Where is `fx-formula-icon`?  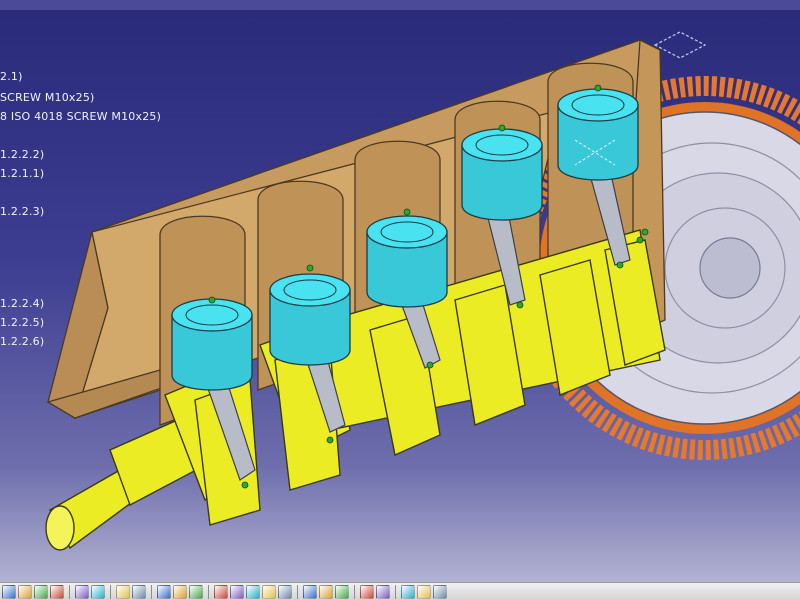
fx-formula-icon is located at coordinates (82, 591).